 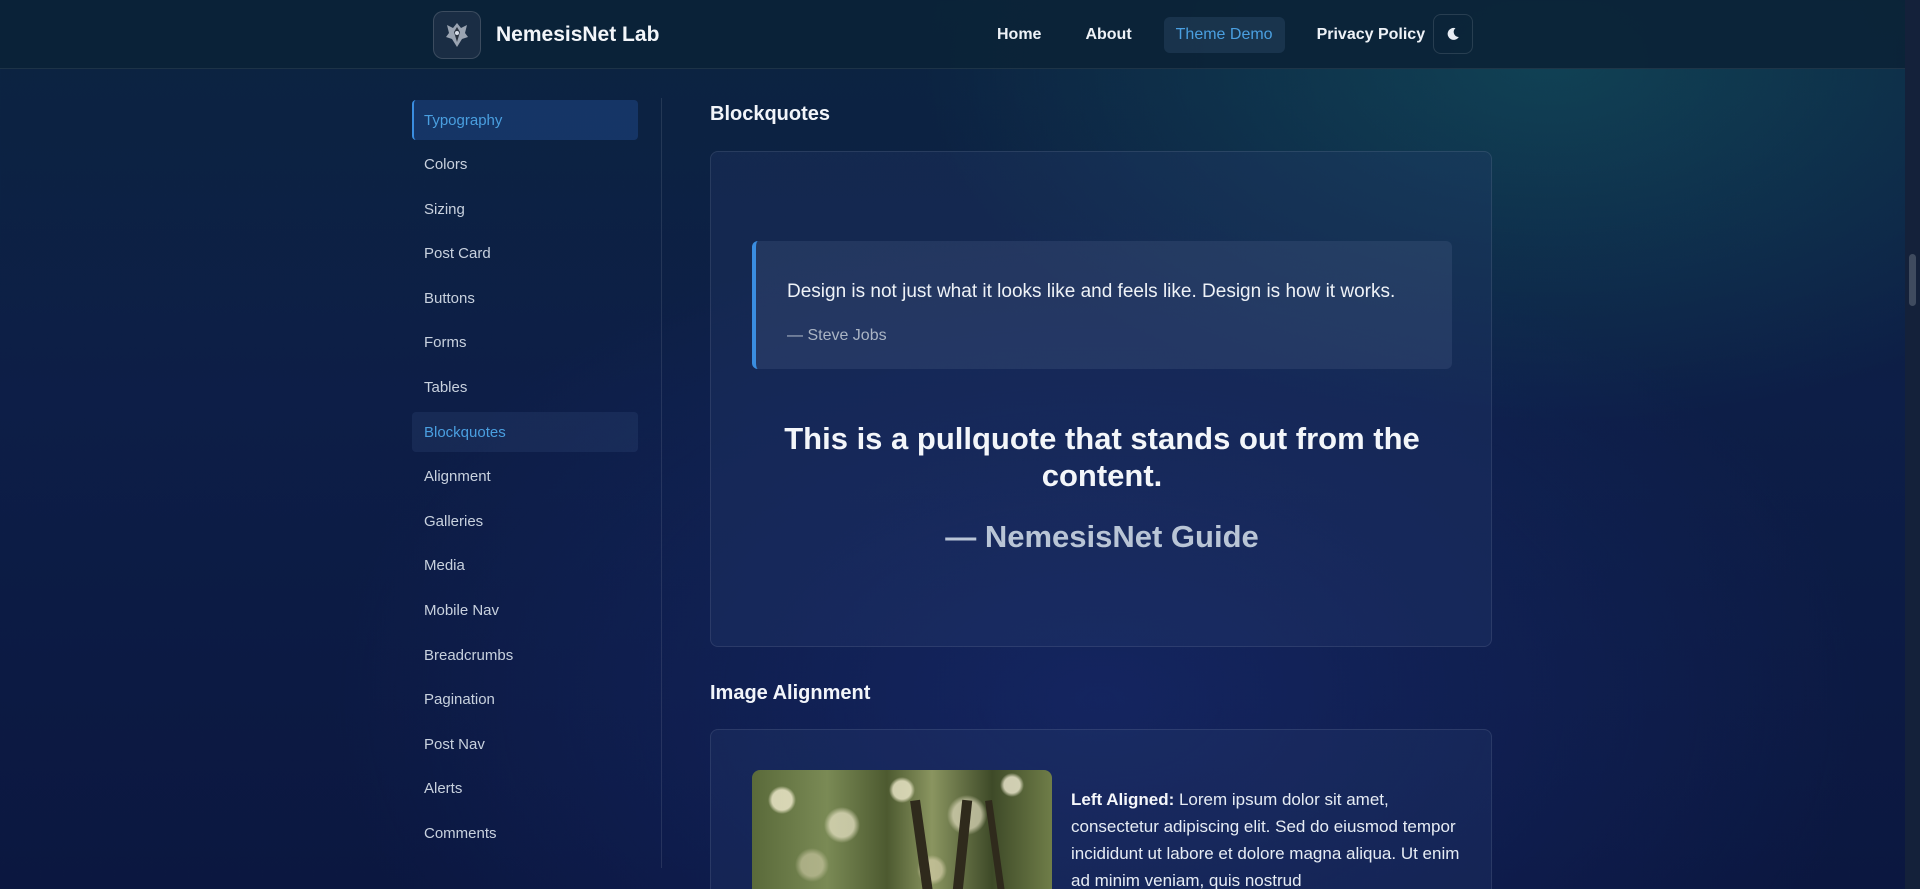 I want to click on moon-icon, so click(x=1453, y=33).